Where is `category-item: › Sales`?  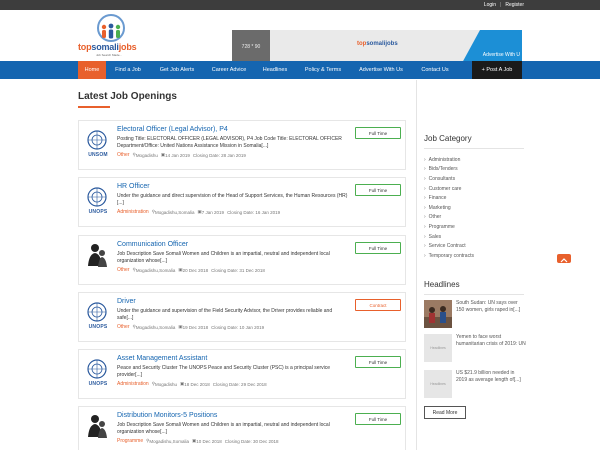
category-item: › Sales is located at coordinates (474, 237).